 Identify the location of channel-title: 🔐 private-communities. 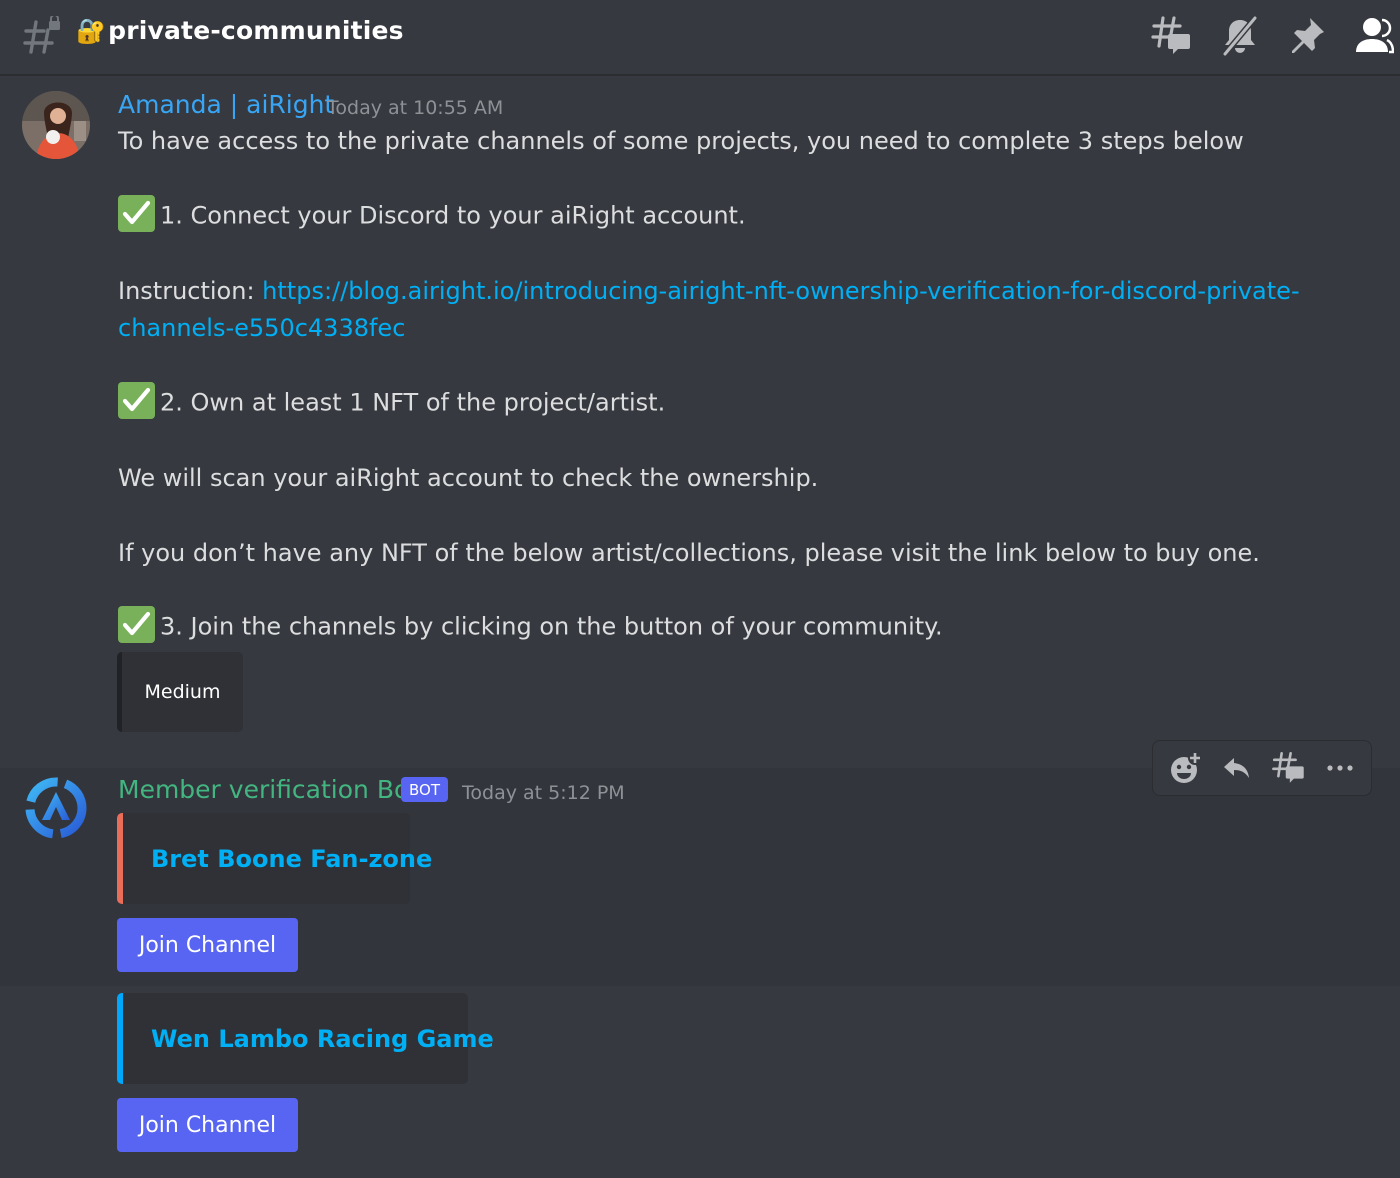
(240, 30).